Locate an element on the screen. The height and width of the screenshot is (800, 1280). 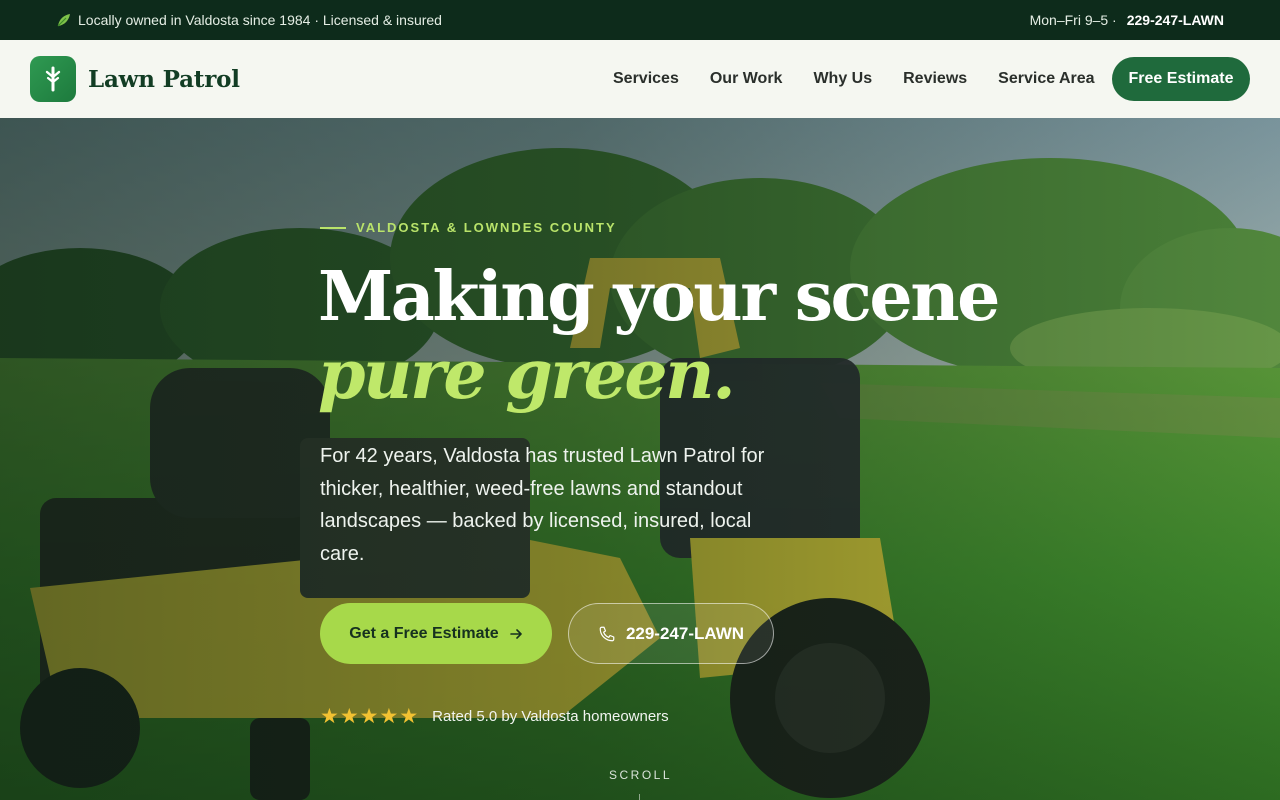
nav-link-services: Services is located at coordinates (646, 79).